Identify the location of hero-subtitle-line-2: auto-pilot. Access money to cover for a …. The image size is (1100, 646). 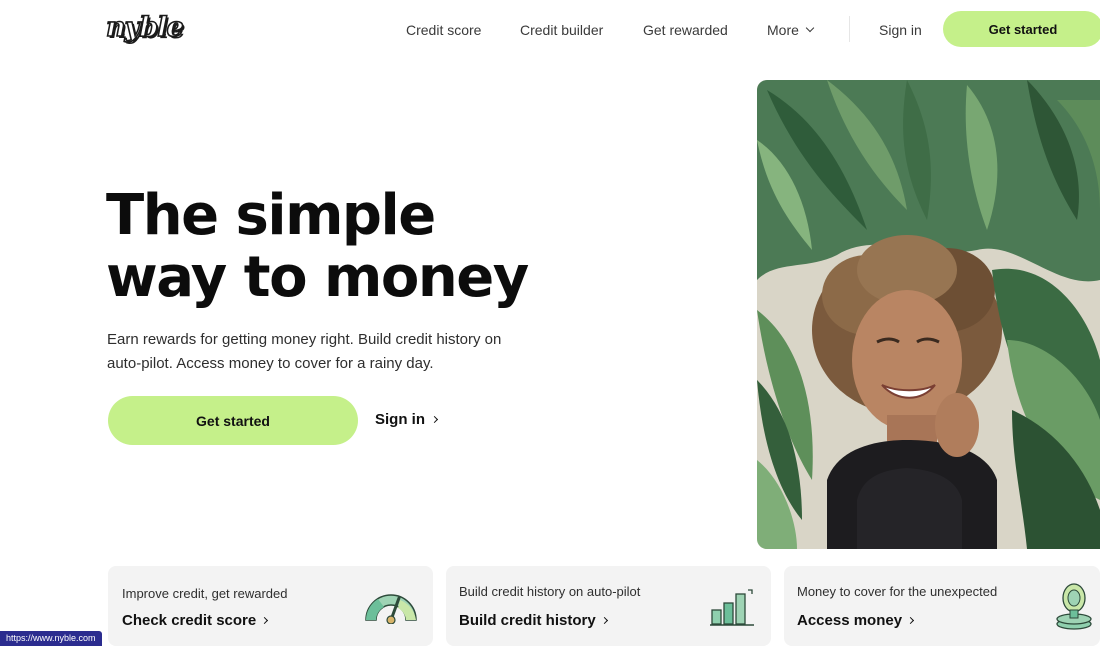
(270, 363).